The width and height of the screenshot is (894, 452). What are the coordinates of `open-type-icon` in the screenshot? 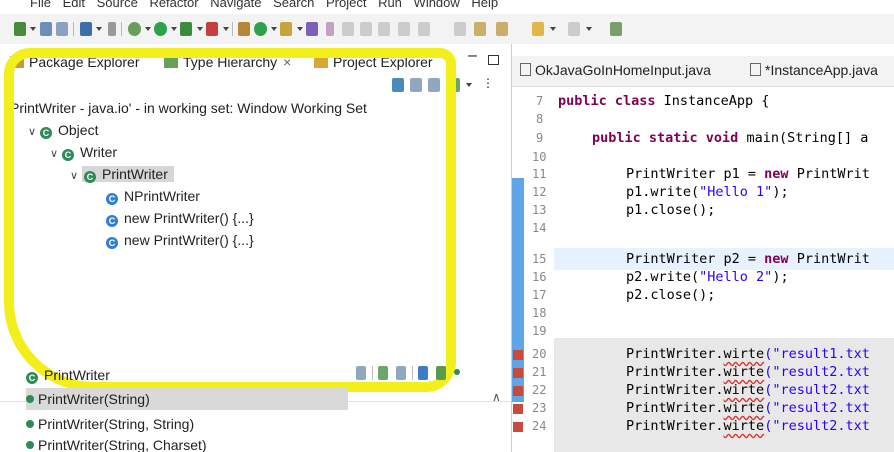 It's located at (286, 29).